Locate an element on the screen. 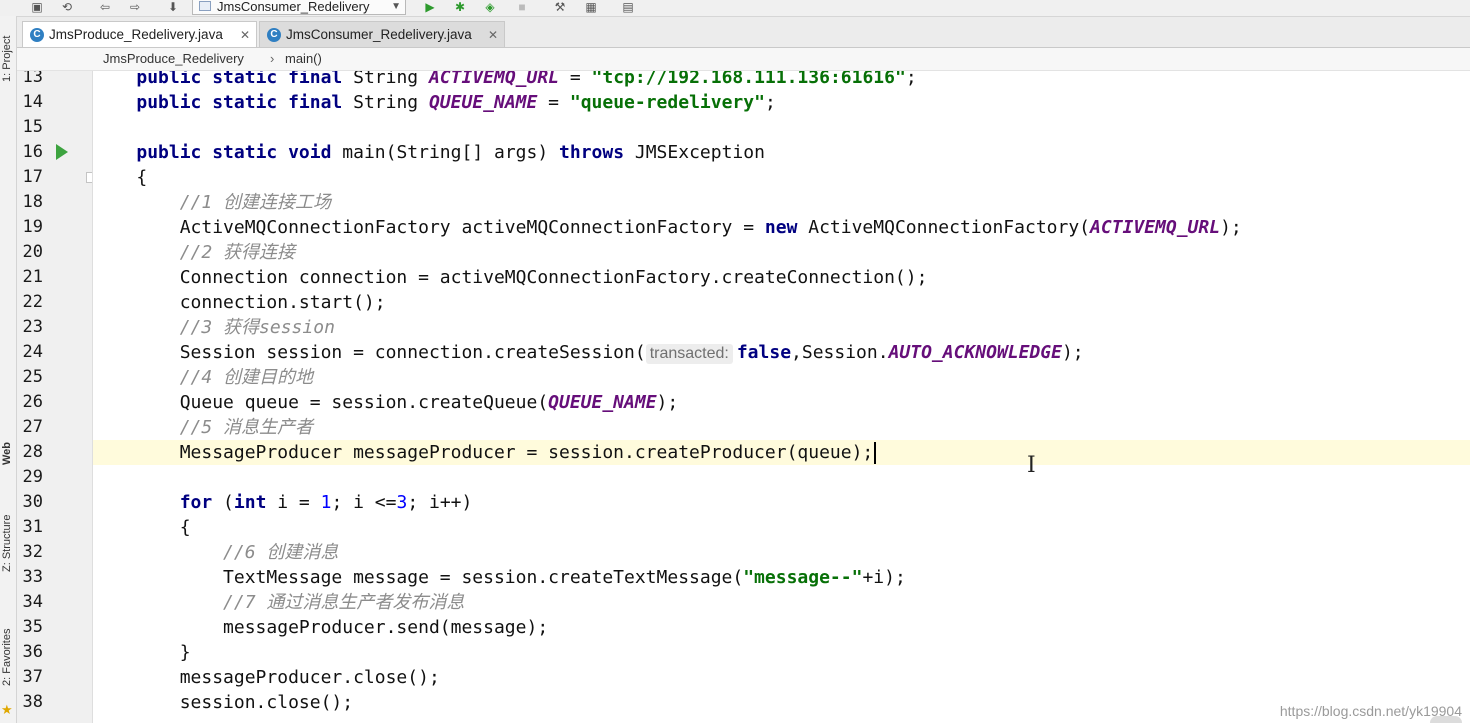  code-token: 3 is located at coordinates (402, 502).